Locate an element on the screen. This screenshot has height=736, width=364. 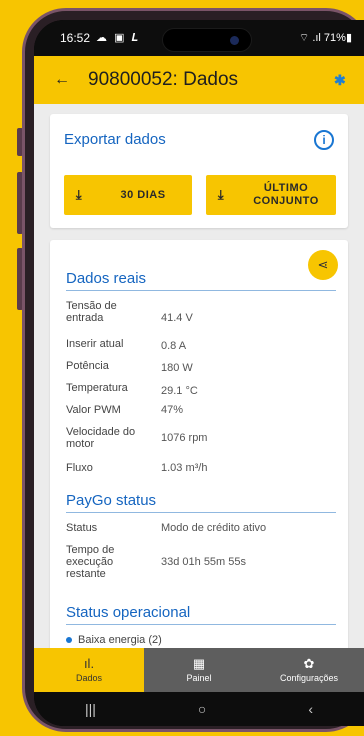
export-last-set-button: ⤓ ÚLTIMO CONJUNTO is located at coordinates (271, 195).